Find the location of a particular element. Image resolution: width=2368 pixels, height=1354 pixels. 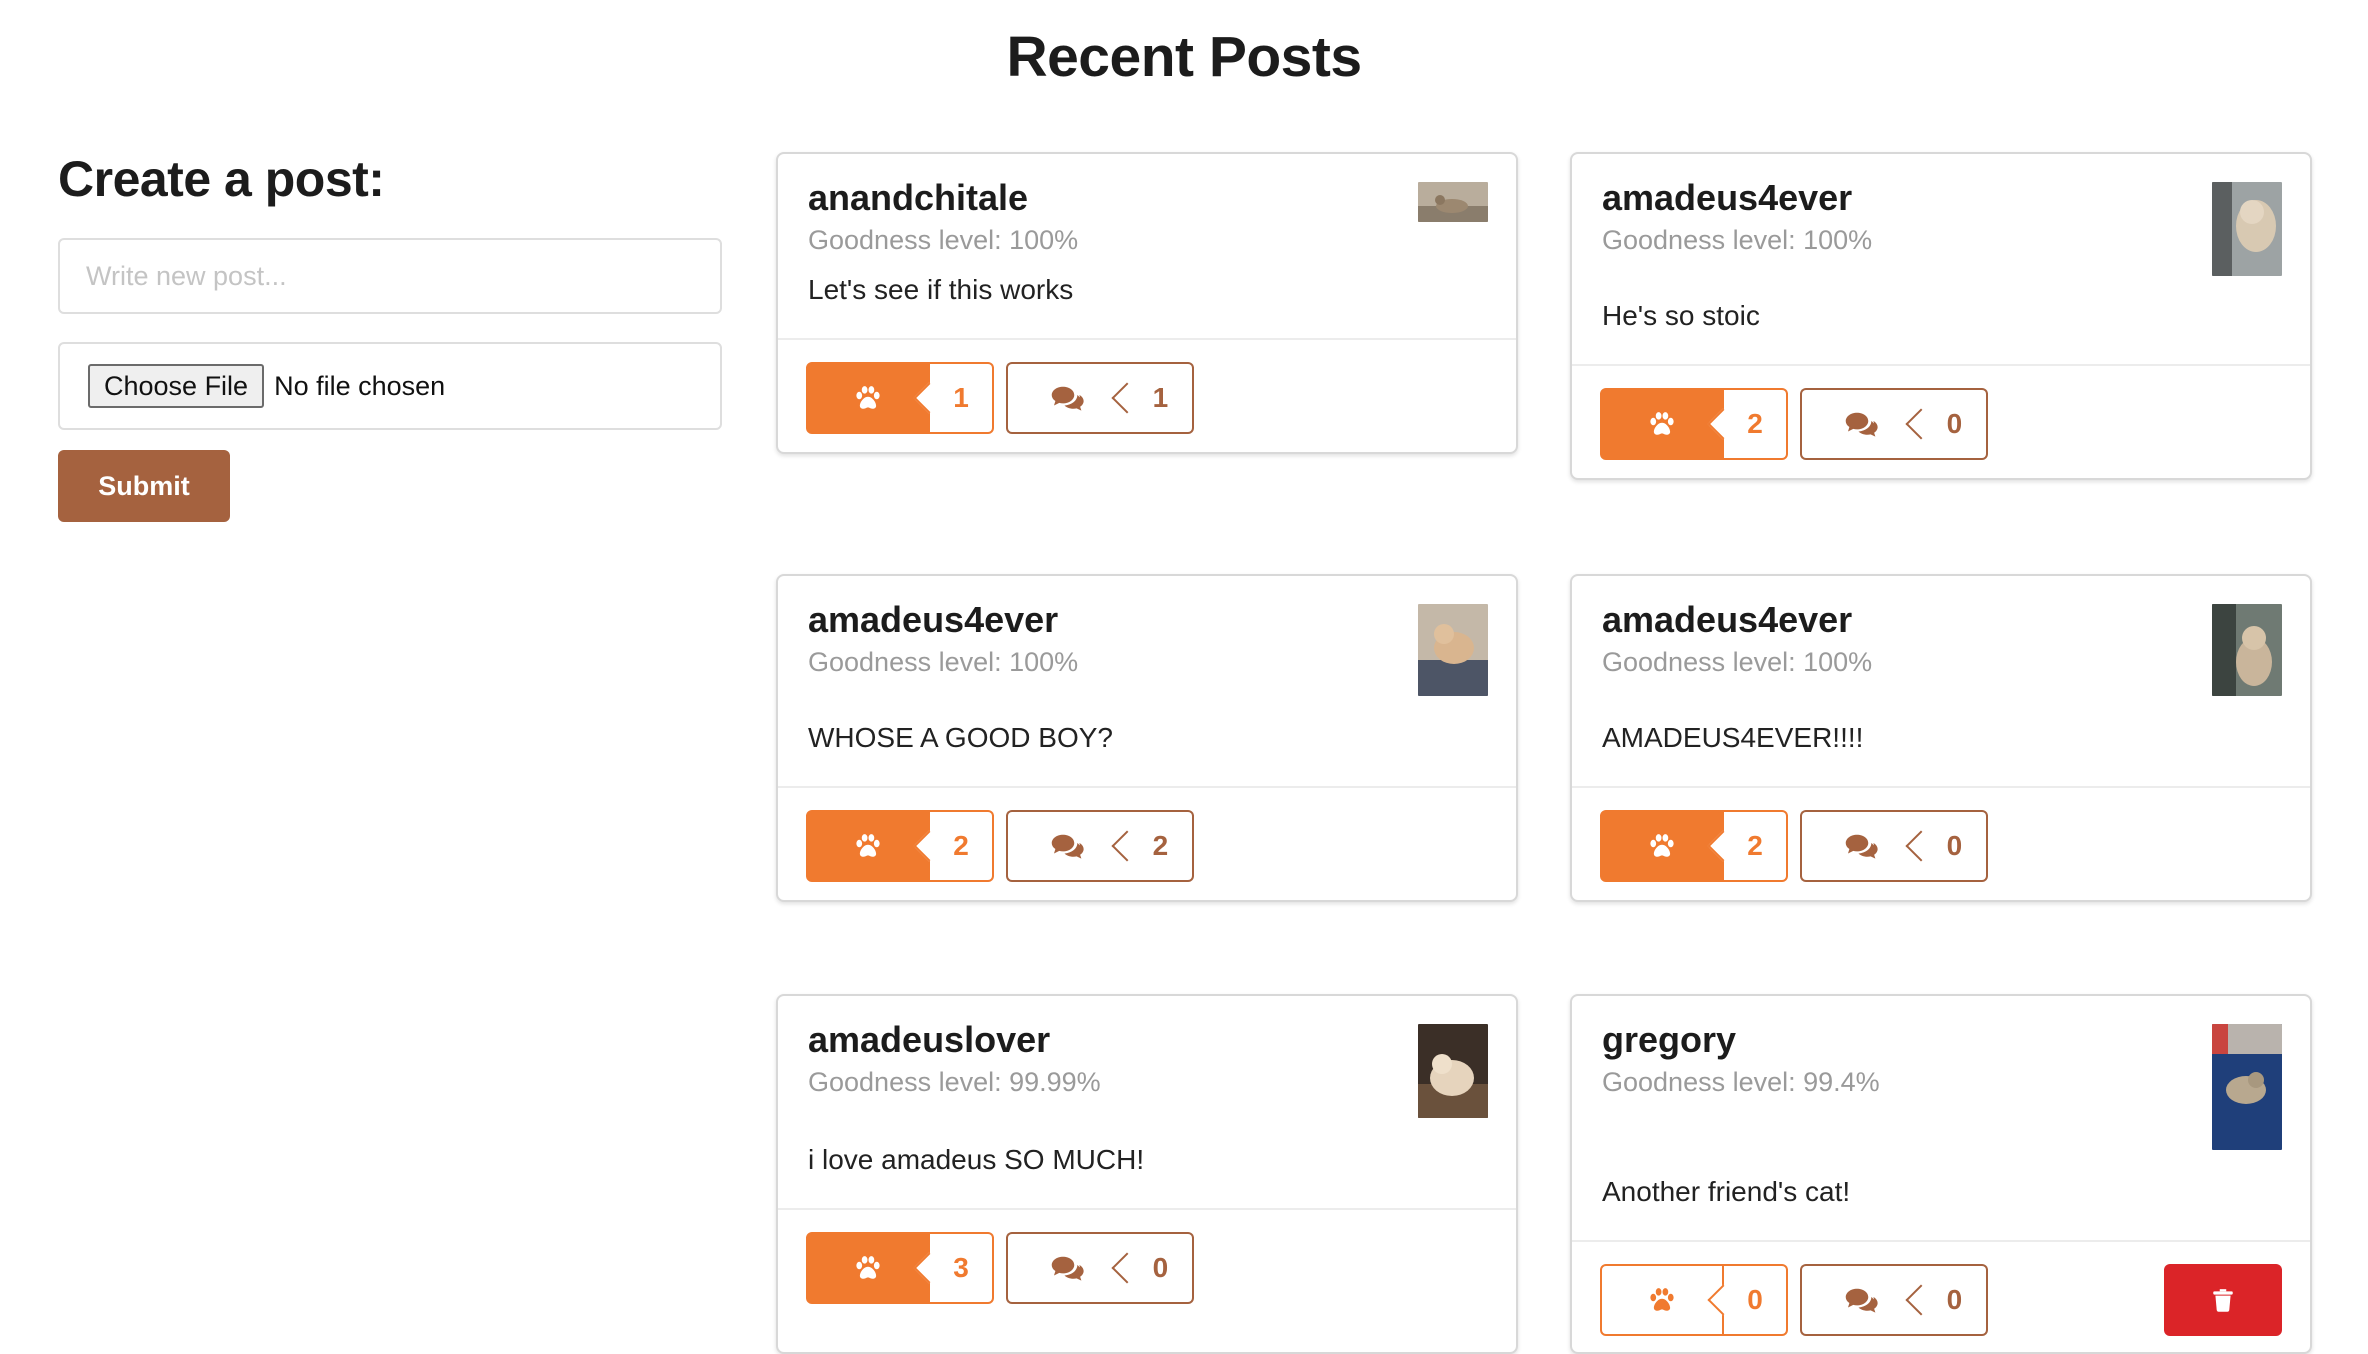

post-text: Let's see if this works is located at coordinates (941, 289).